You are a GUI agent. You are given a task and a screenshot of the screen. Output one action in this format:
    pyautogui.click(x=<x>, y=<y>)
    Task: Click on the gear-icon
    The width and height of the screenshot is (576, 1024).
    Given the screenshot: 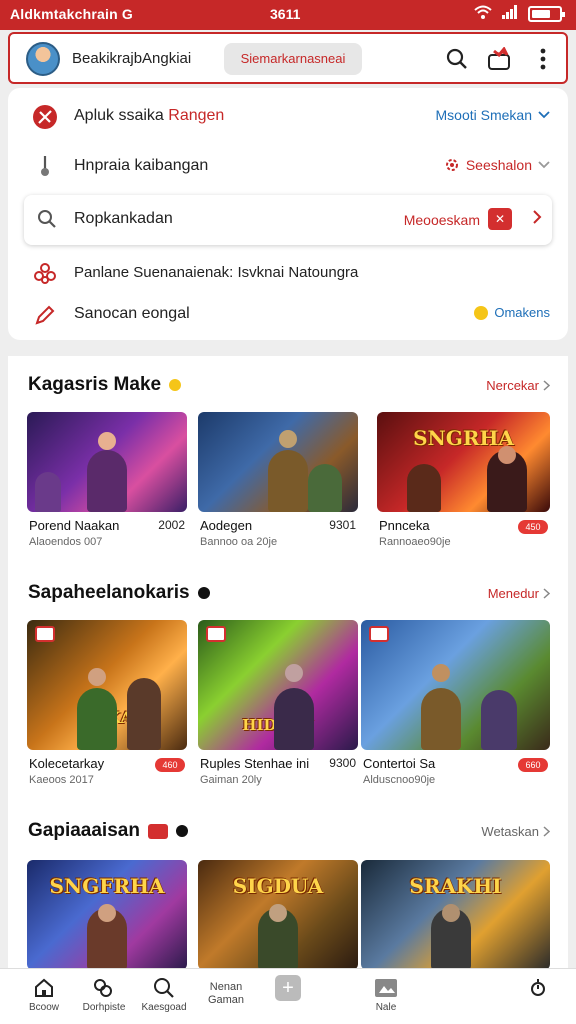 What is the action you would take?
    pyautogui.click(x=451, y=165)
    